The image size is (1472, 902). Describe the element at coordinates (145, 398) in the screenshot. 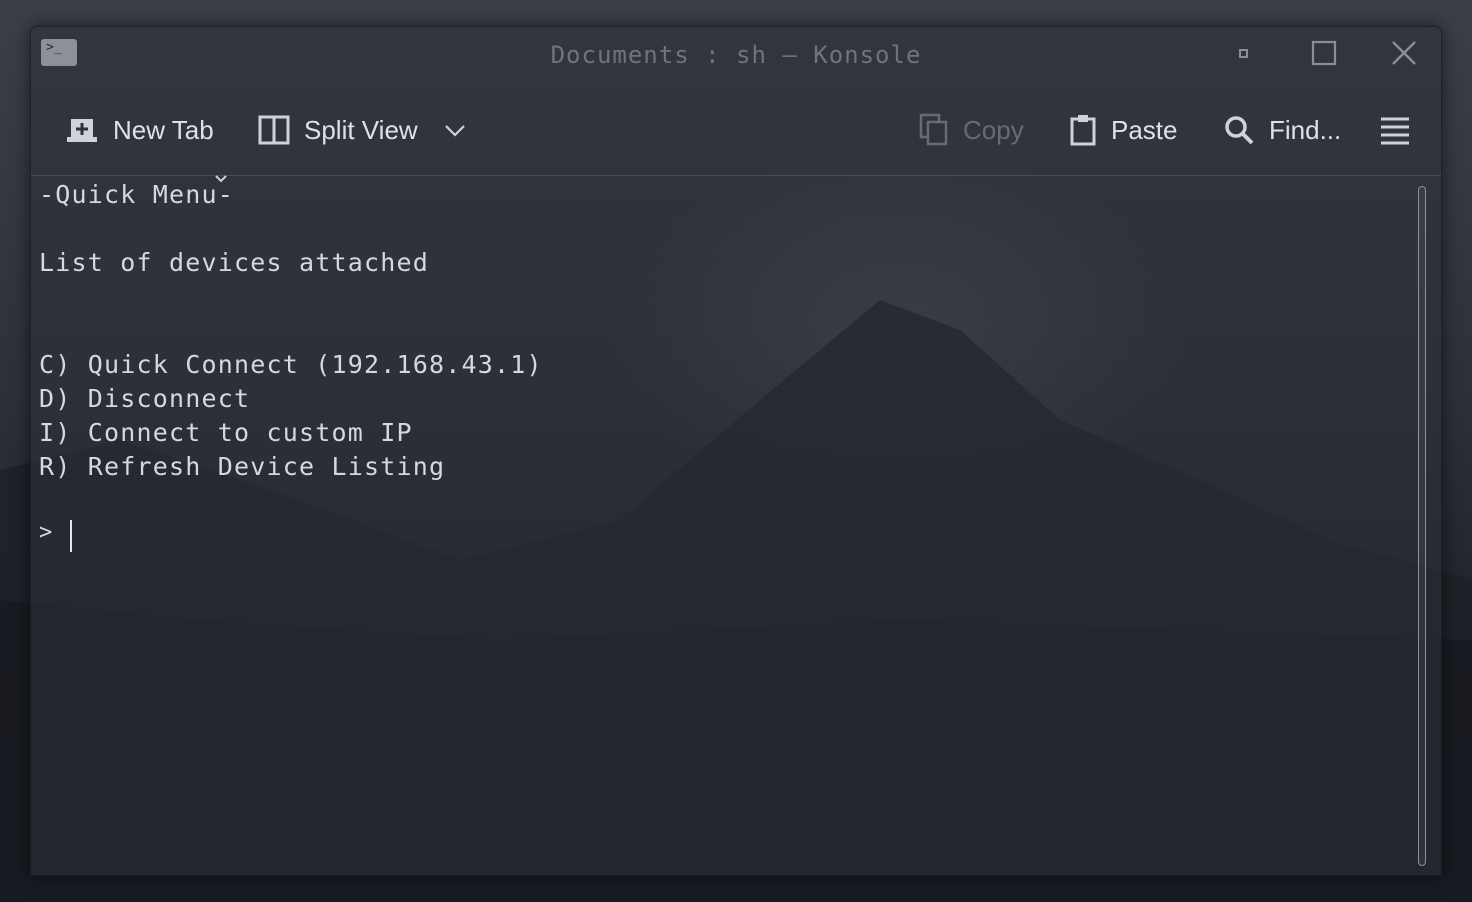

I see `terminal-line-option-d: D) Disconnect` at that location.